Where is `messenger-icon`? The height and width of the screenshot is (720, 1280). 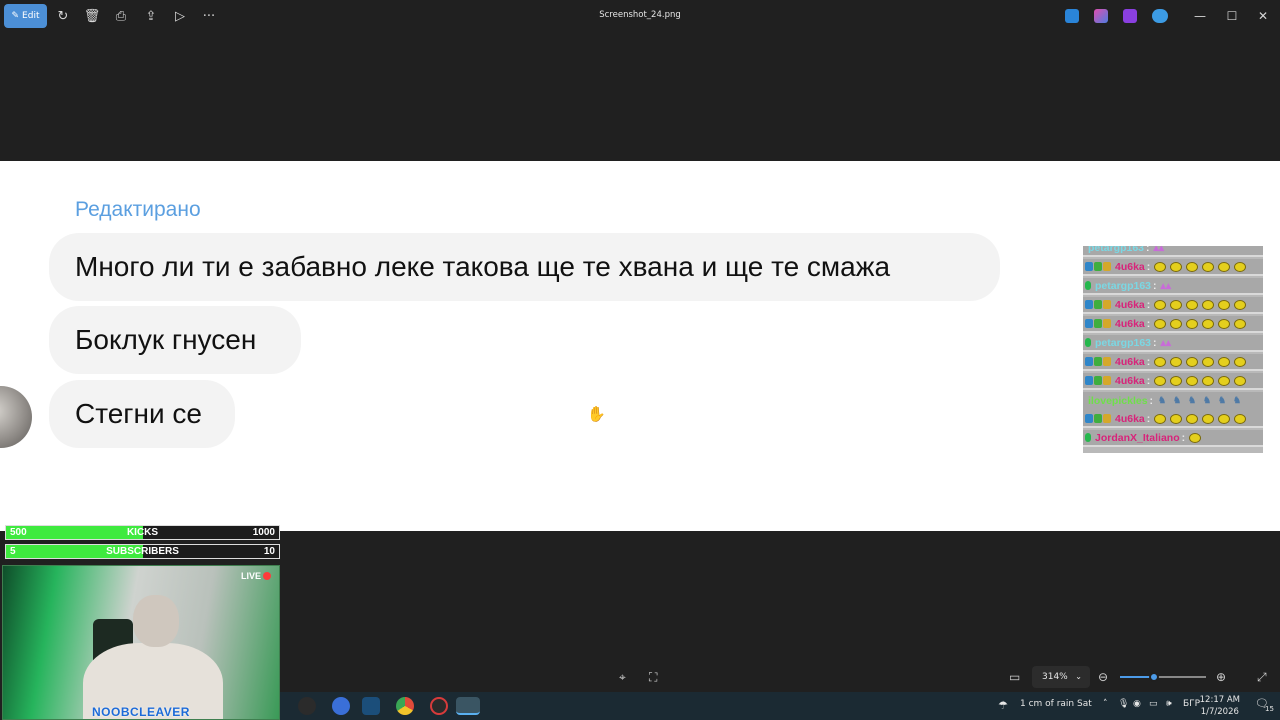
messenger-icon is located at coordinates (341, 706).